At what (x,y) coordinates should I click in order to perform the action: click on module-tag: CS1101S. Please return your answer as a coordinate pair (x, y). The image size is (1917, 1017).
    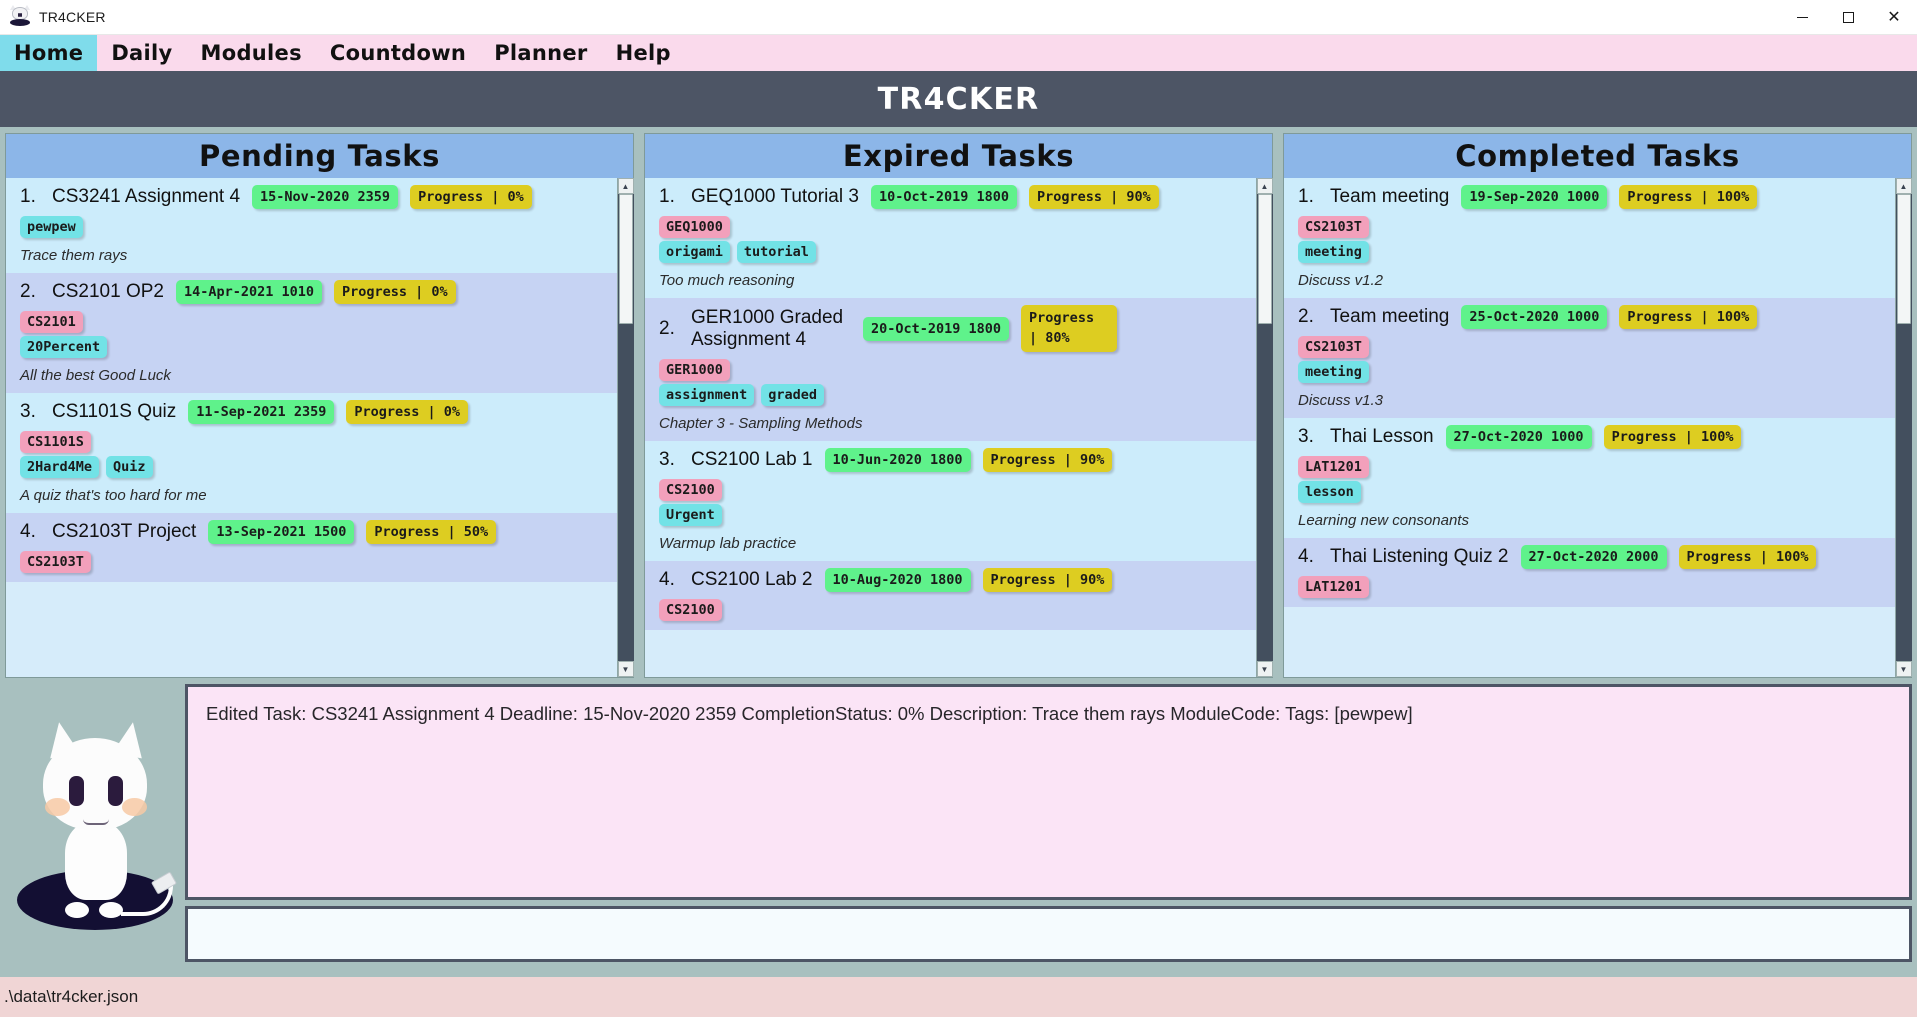
    Looking at the image, I should click on (55, 442).